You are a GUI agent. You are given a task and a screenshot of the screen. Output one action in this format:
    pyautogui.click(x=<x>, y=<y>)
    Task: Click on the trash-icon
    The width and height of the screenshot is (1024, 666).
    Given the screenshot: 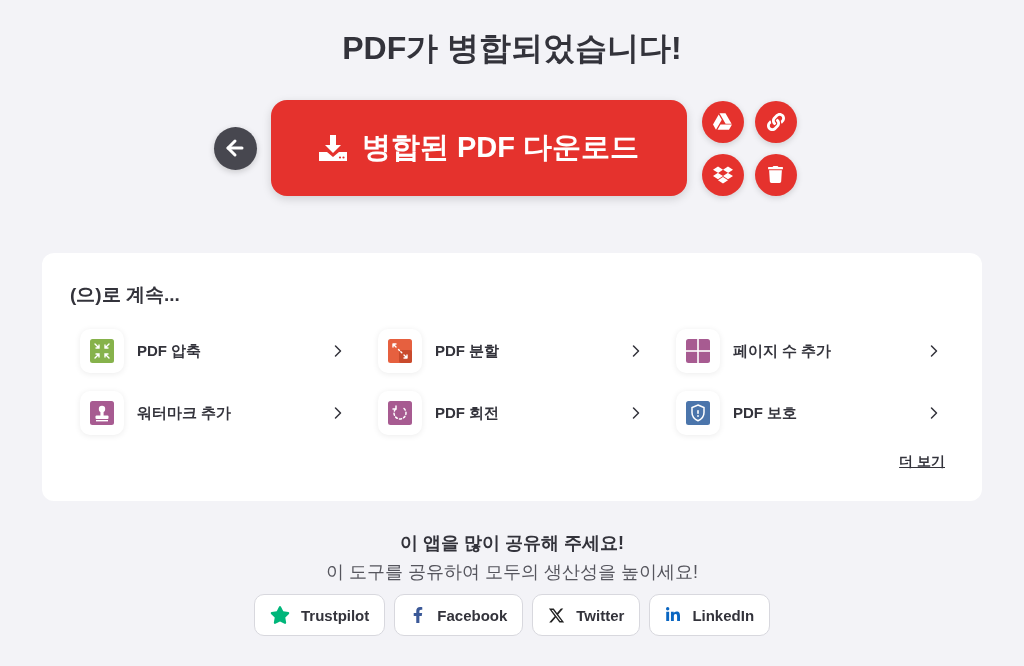 What is the action you would take?
    pyautogui.click(x=775, y=174)
    